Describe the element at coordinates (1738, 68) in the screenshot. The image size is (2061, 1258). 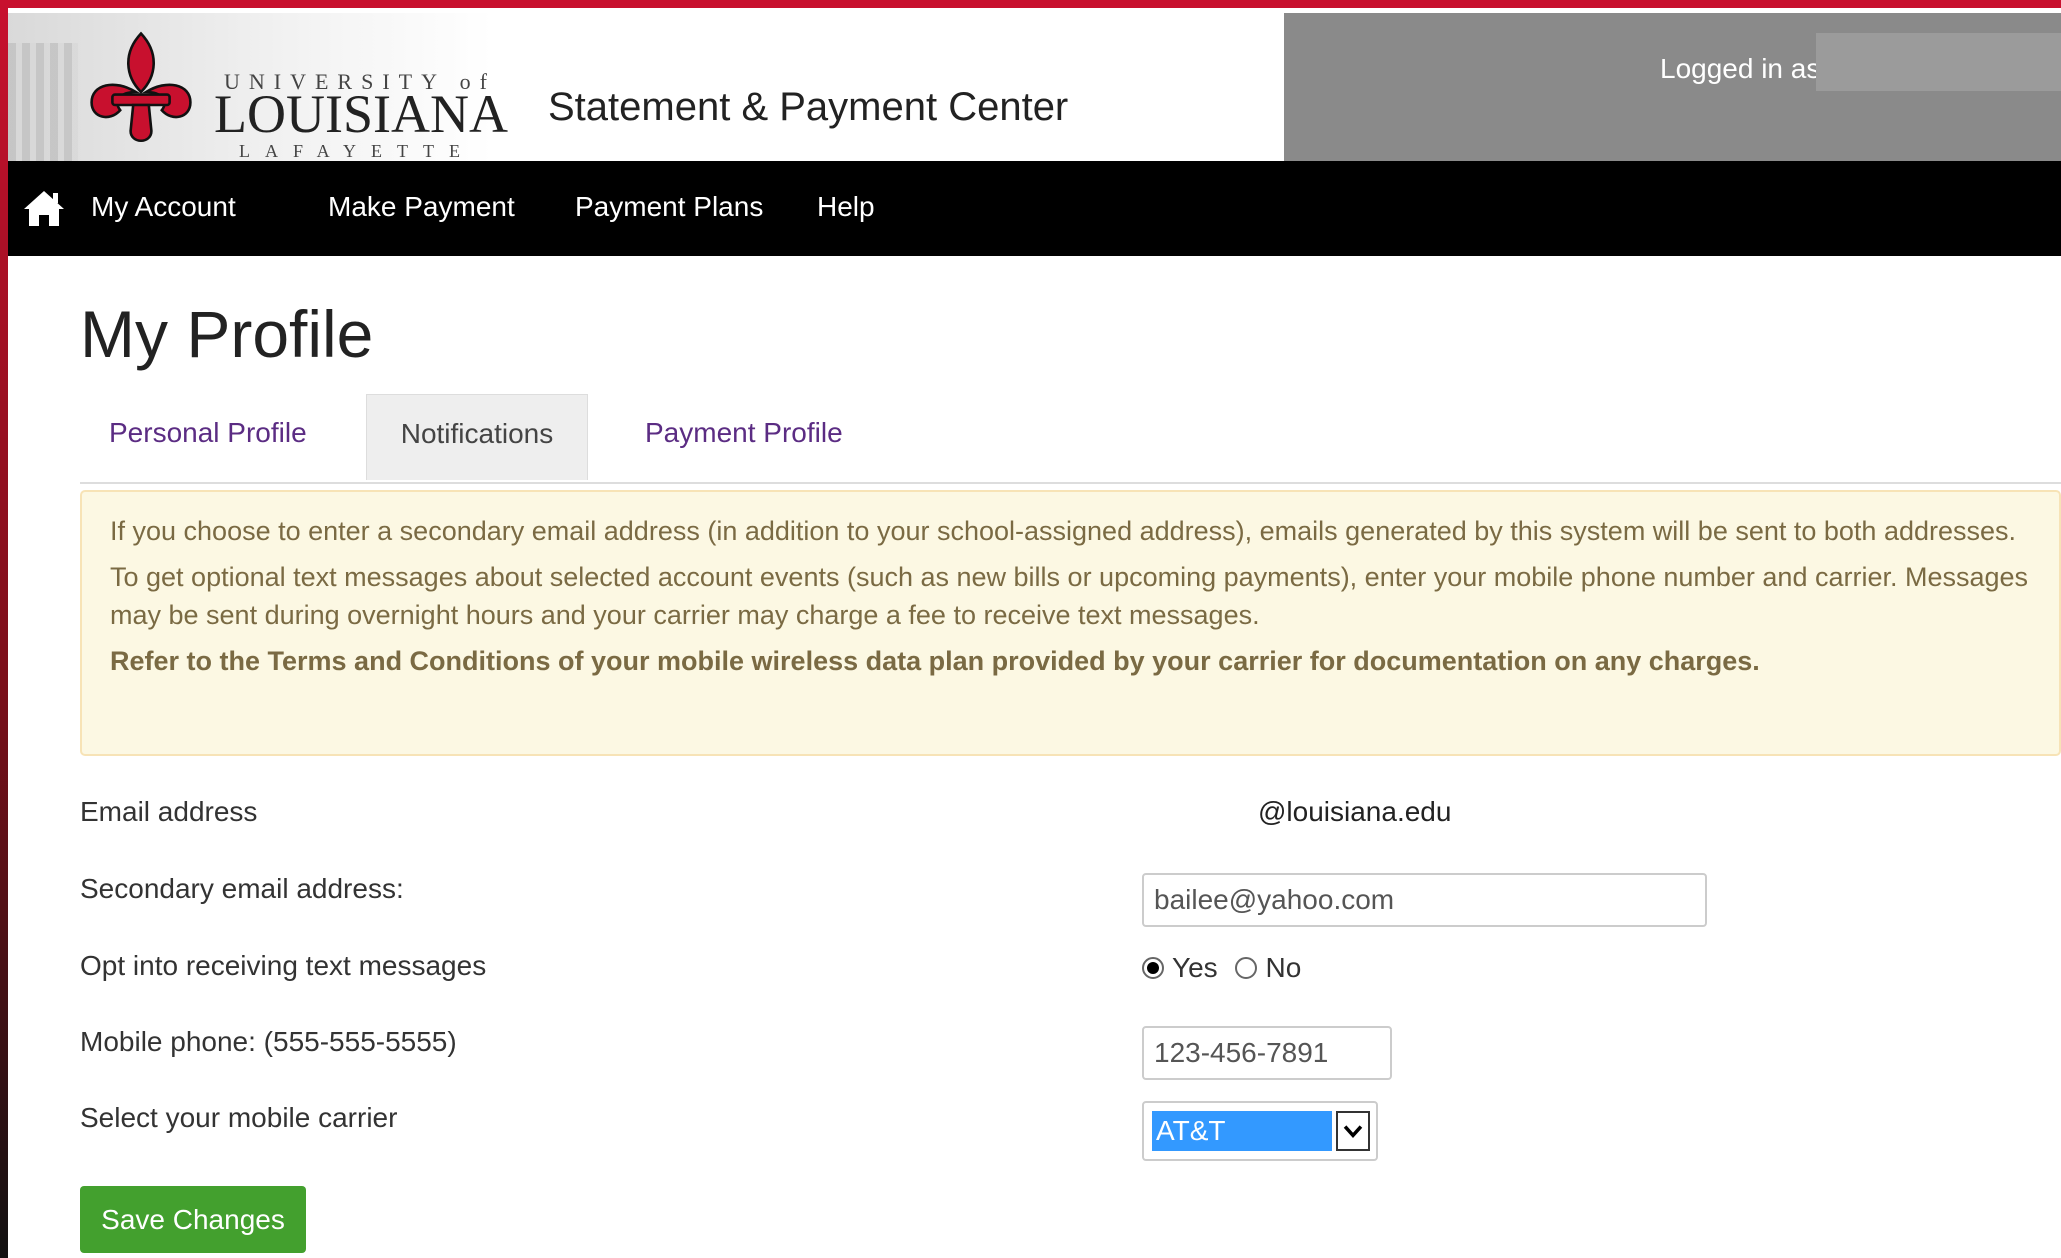
I see `logged-in-label: Logged in as` at that location.